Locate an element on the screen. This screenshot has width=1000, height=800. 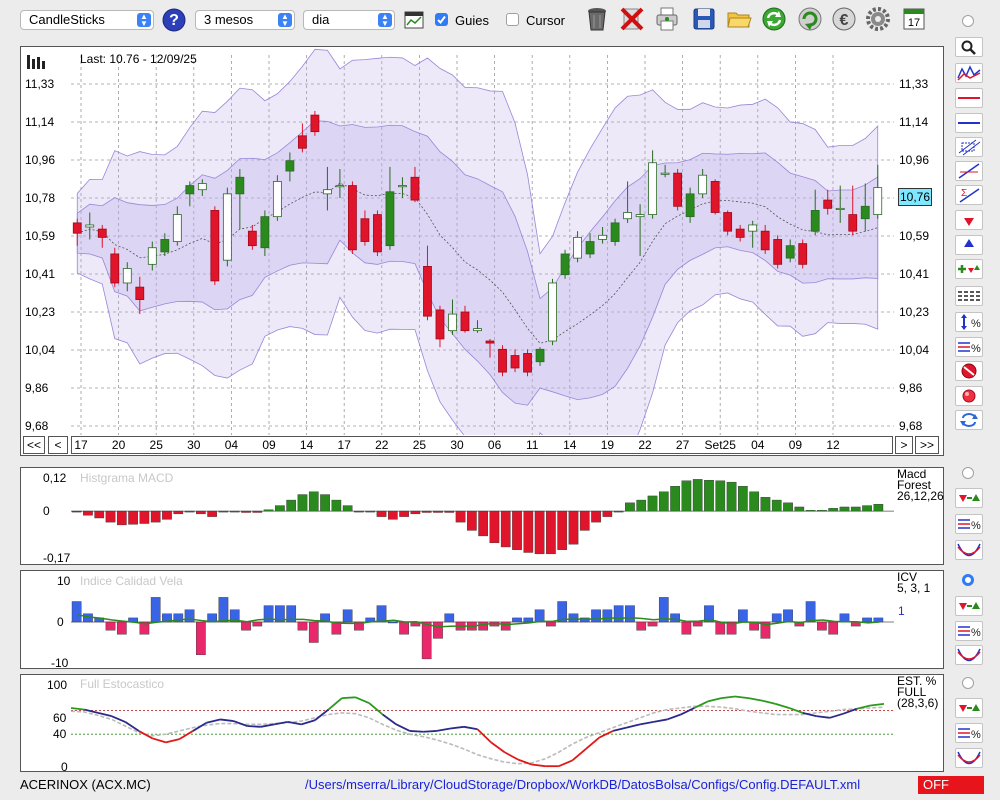
trash-icon is located at coordinates (597, 19).